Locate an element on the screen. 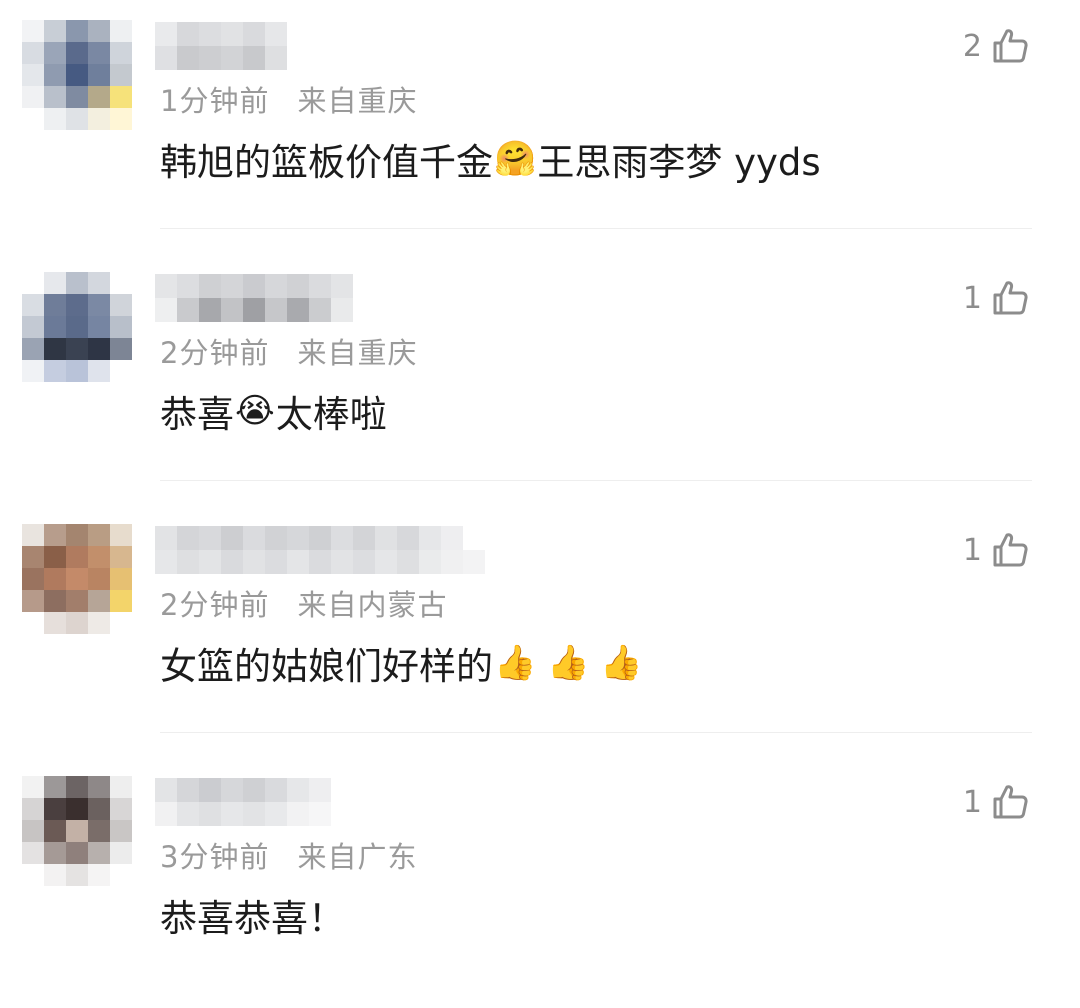  thumbs-up-emoji: 👍 👍 👍 is located at coordinates (568, 663).